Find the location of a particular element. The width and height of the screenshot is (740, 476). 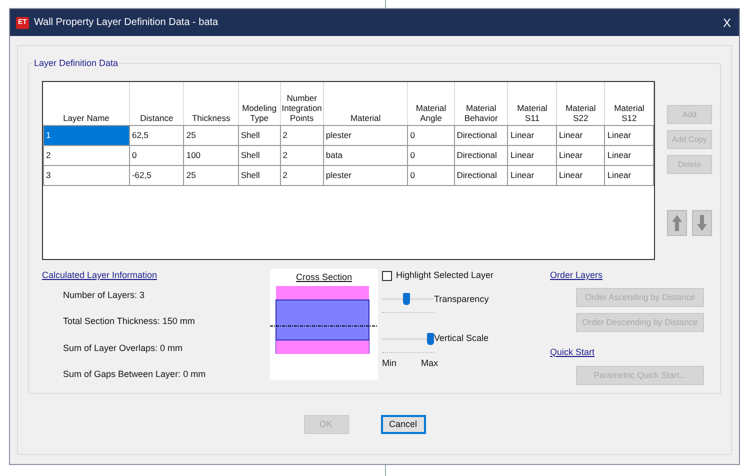

move-down-button is located at coordinates (702, 223).